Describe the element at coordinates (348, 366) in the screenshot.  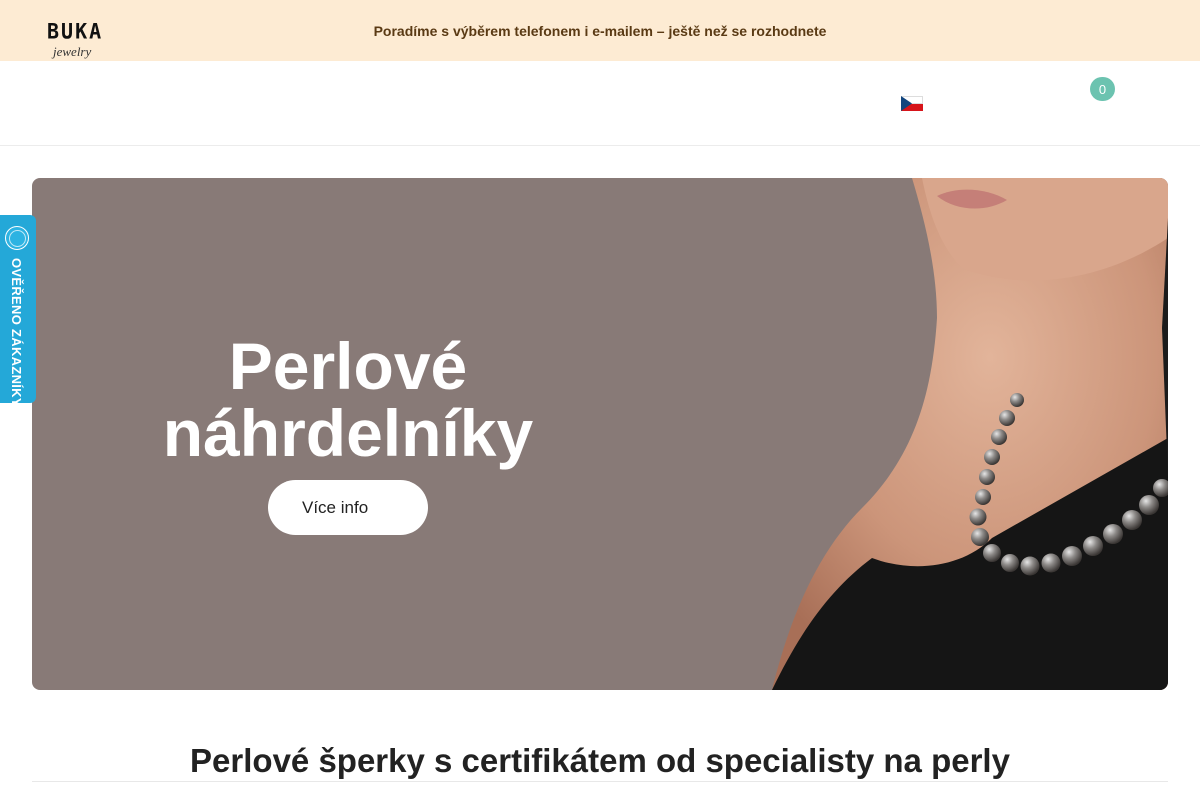
I see `hero-title-line1: Perlové` at that location.